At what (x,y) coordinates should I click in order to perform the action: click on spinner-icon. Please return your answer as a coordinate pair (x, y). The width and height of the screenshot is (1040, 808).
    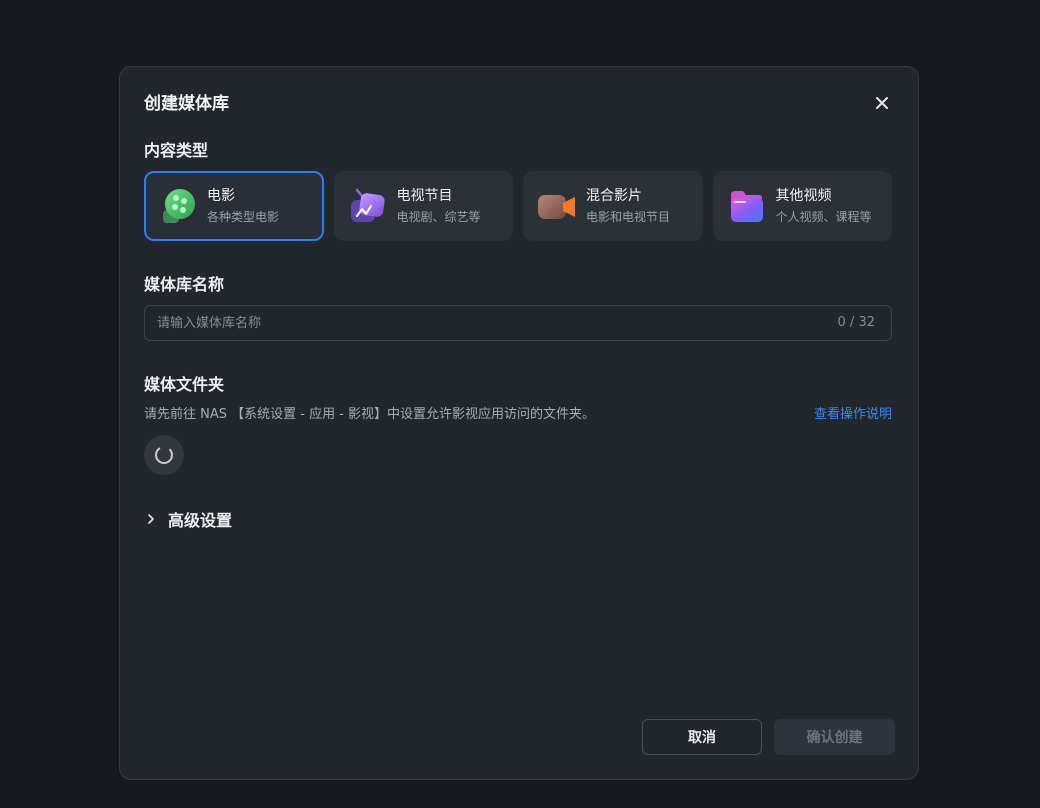
    Looking at the image, I should click on (164, 455).